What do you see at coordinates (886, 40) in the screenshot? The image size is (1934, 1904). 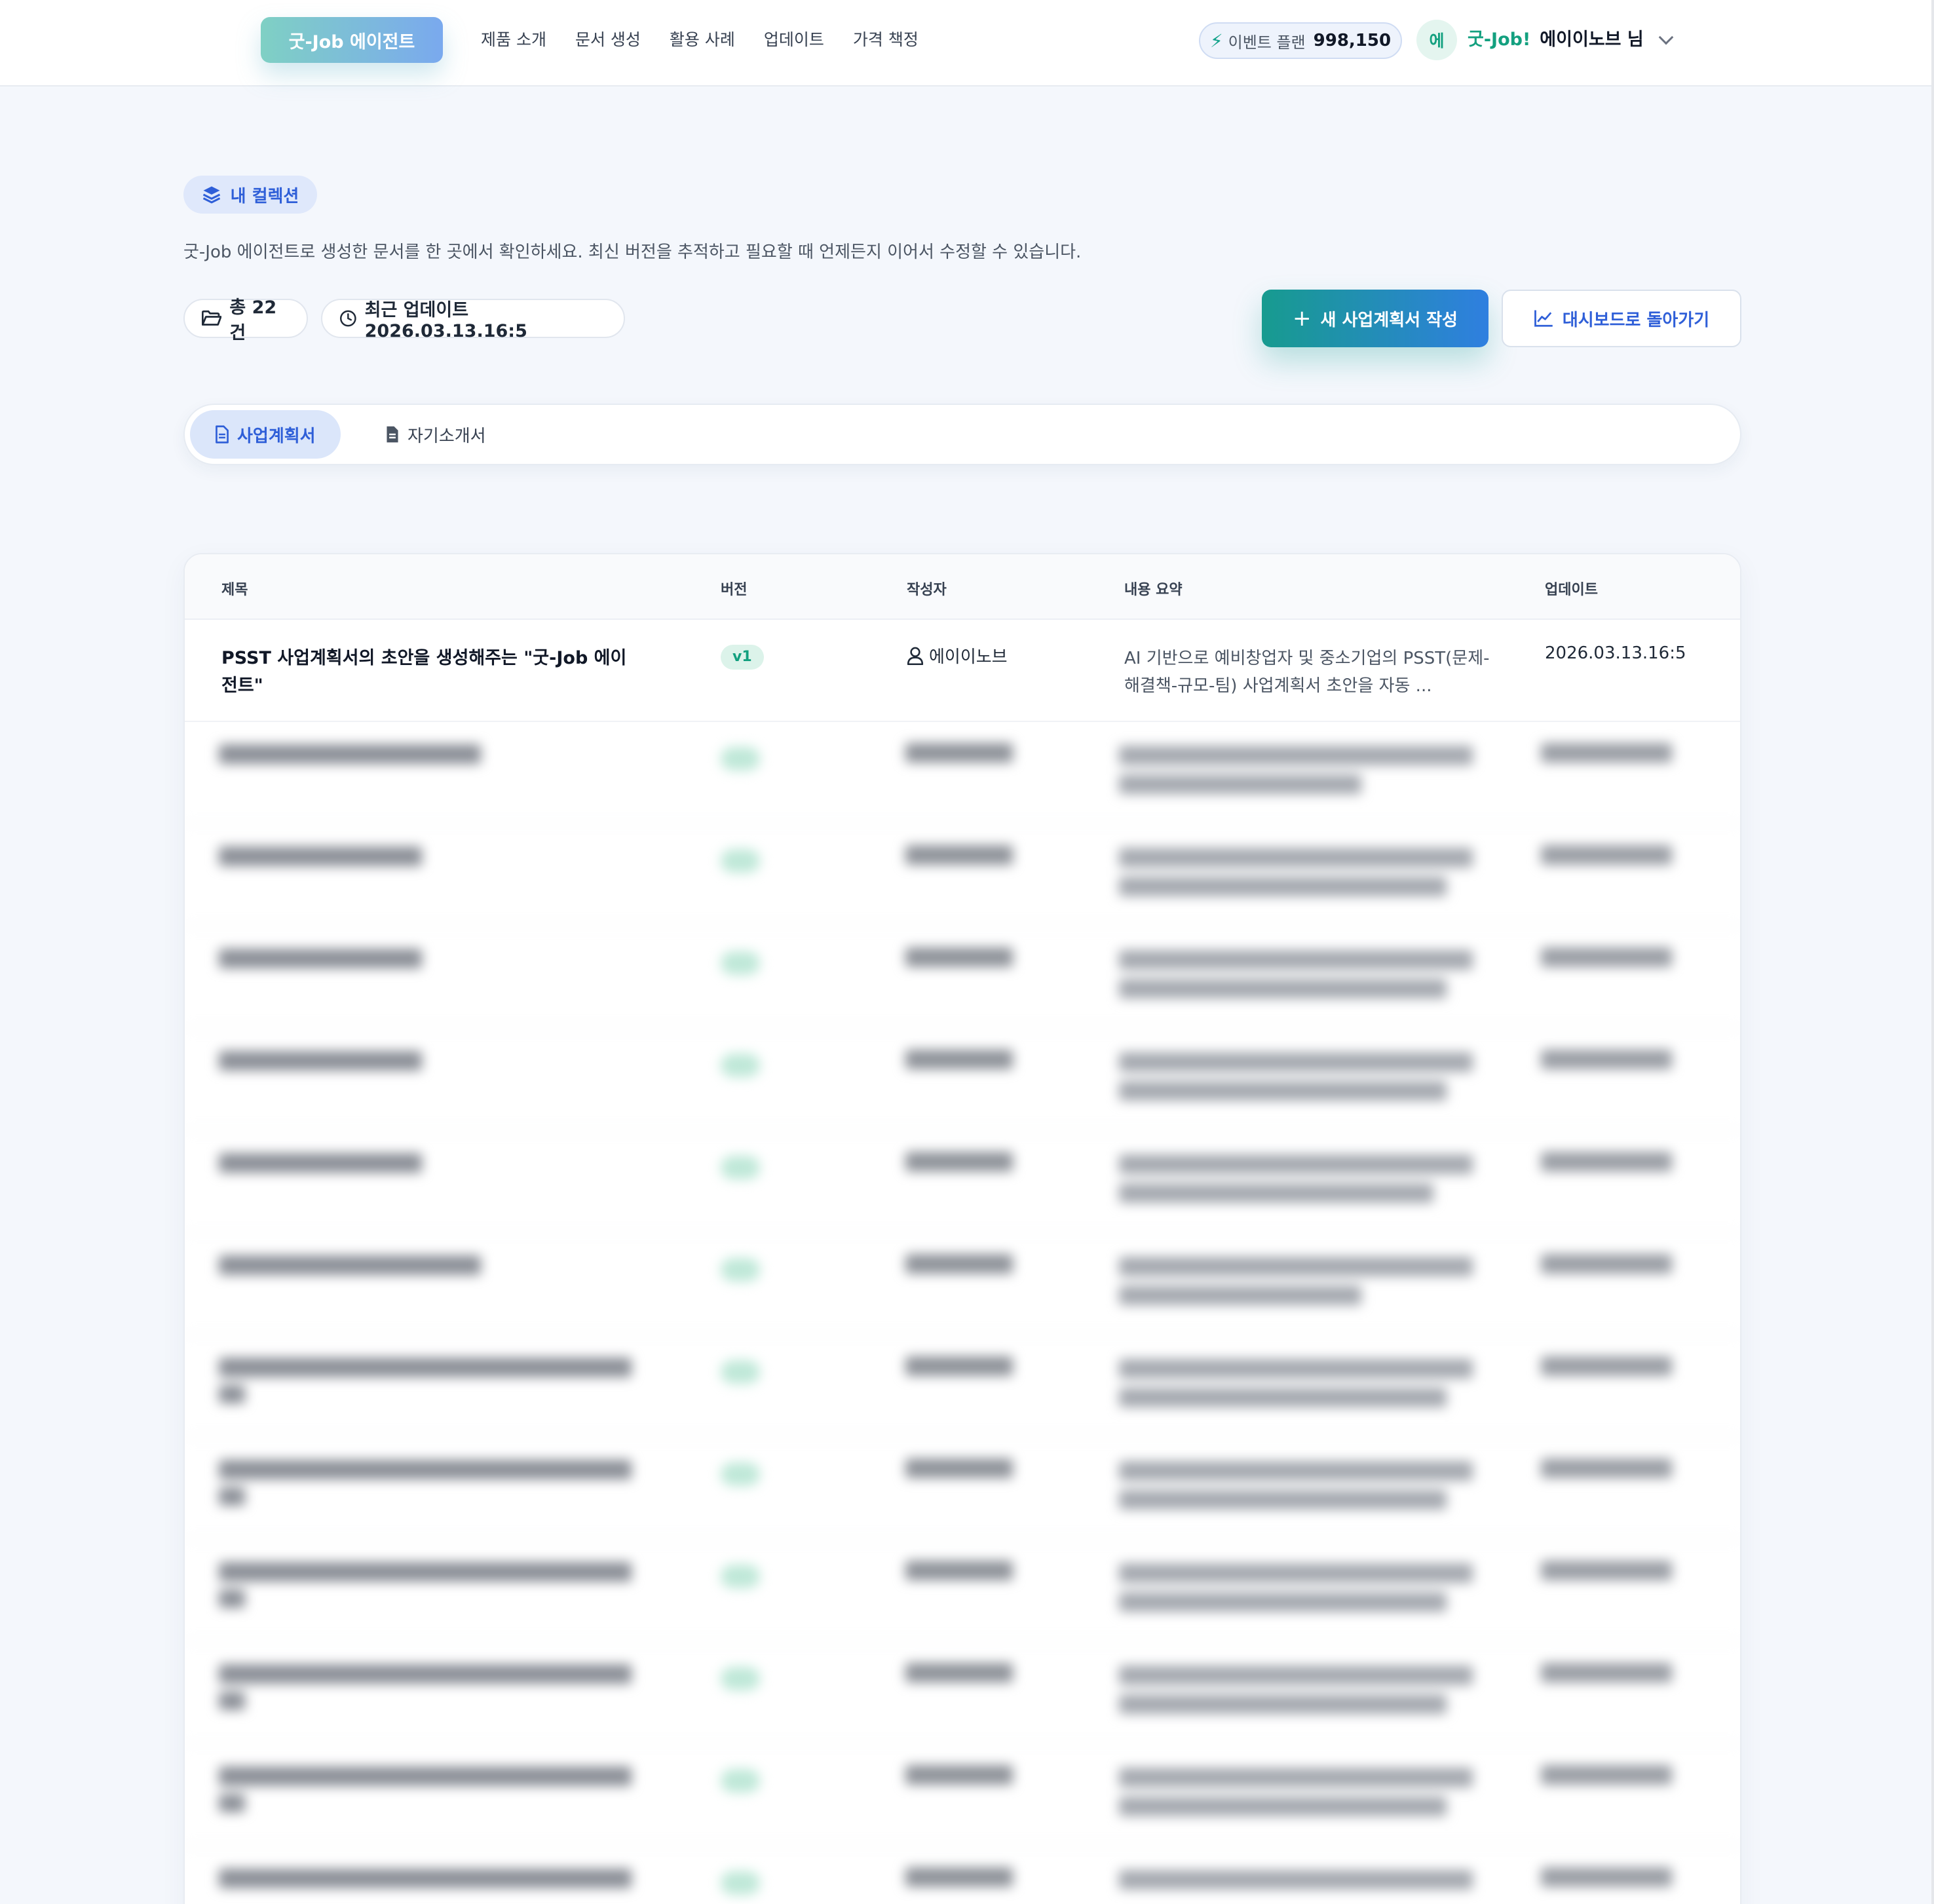 I see `nav-link-pricing: 가격 책정` at bounding box center [886, 40].